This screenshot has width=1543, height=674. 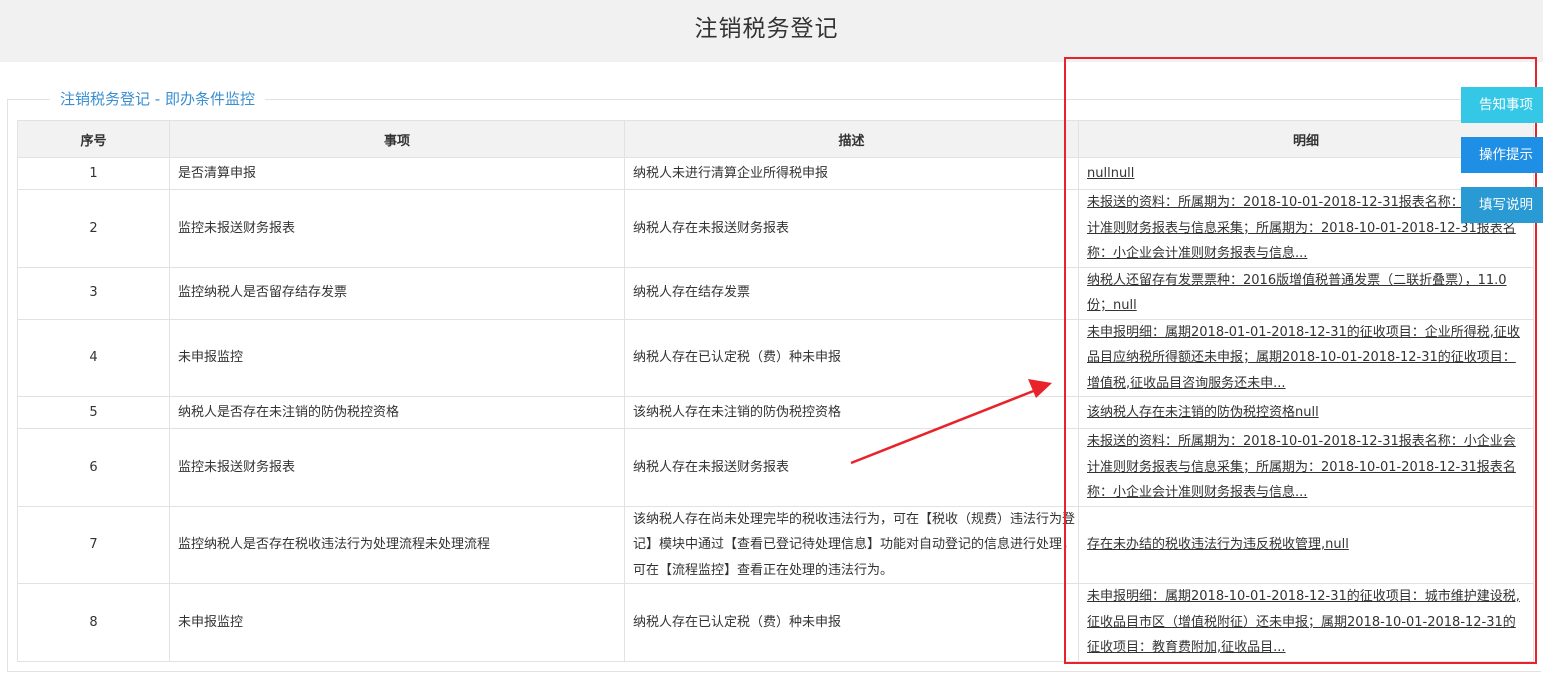 I want to click on detail-link: 存在未办结的税收违法行为违反税收管理,null, so click(x=1306, y=545).